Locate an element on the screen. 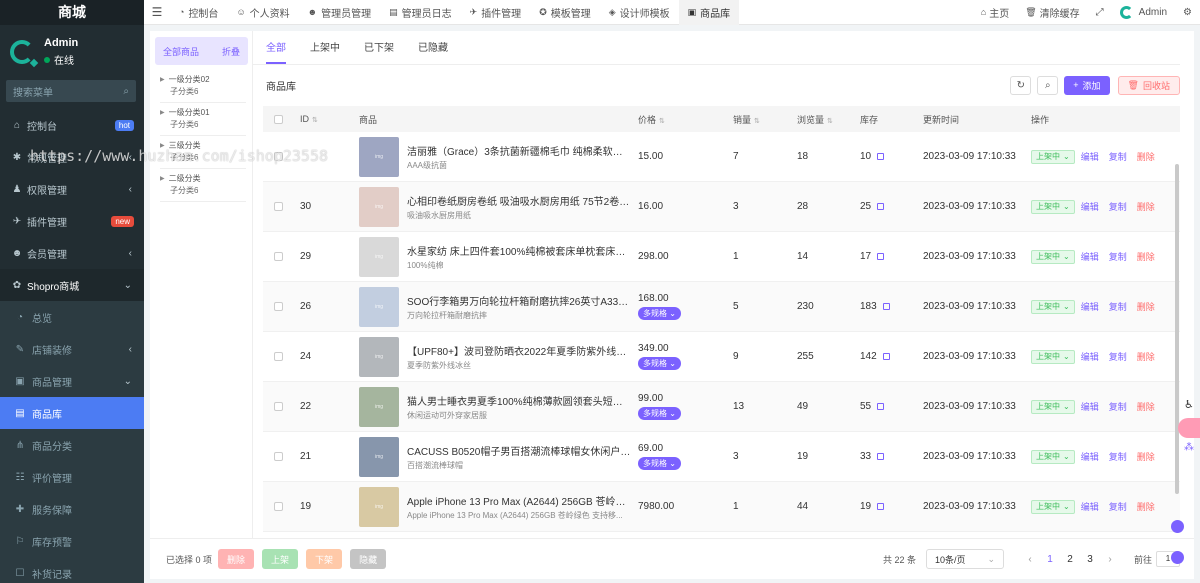 The image size is (1200, 583). category-node: ▶ 一级分类01 子分类6 is located at coordinates (203, 119).